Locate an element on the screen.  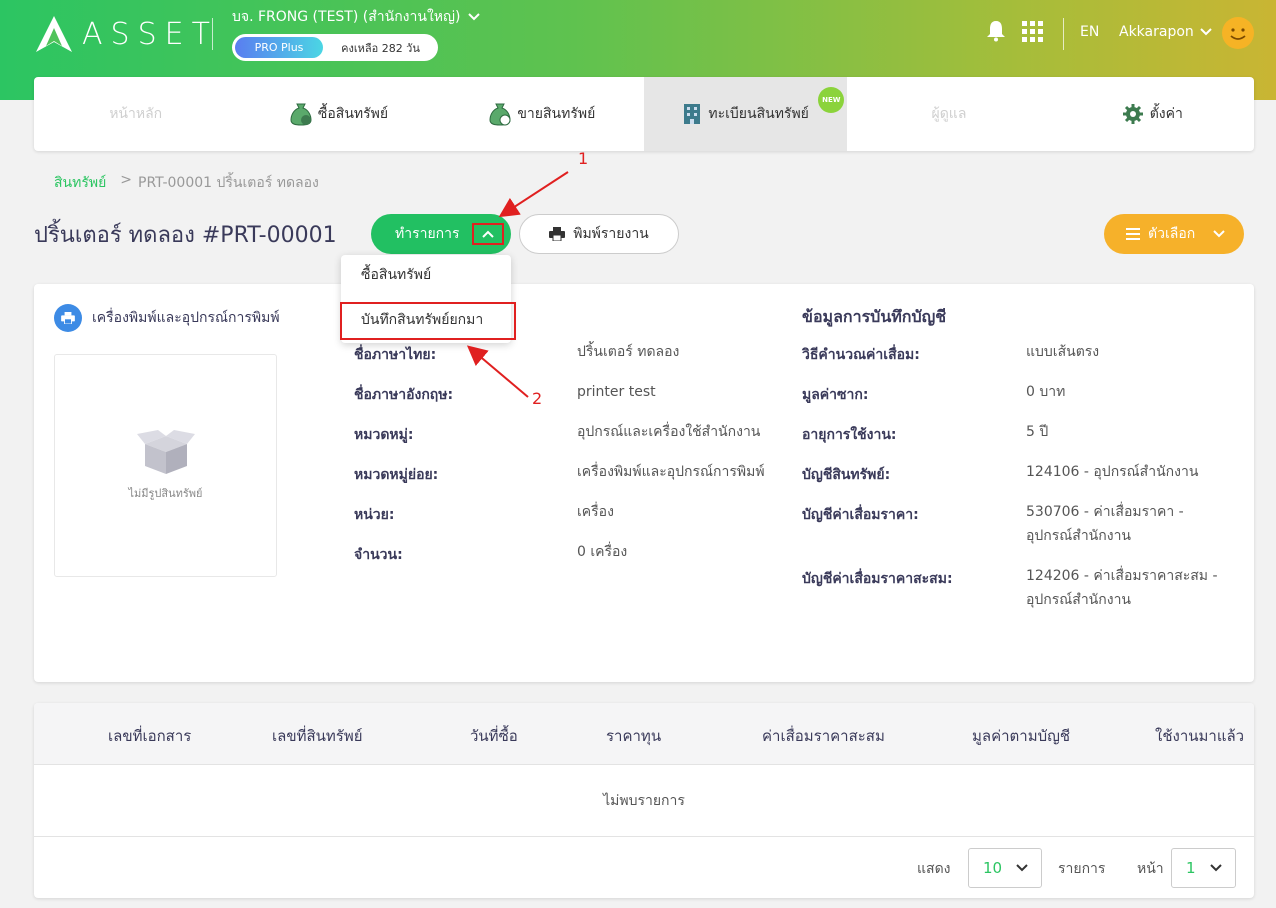
page-size-value: 10 is located at coordinates (993, 868).